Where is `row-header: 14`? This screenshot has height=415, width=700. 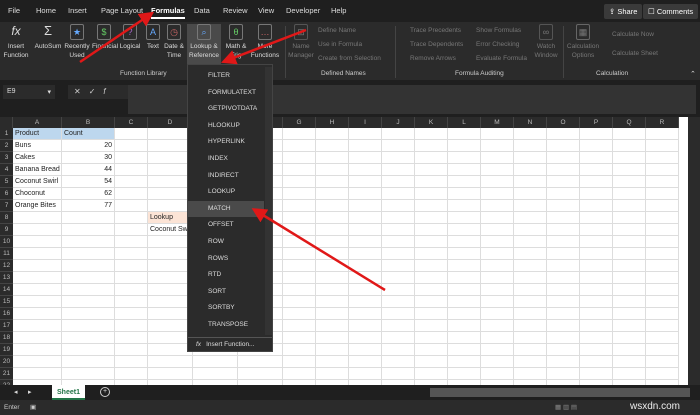 row-header: 14 is located at coordinates (6, 290).